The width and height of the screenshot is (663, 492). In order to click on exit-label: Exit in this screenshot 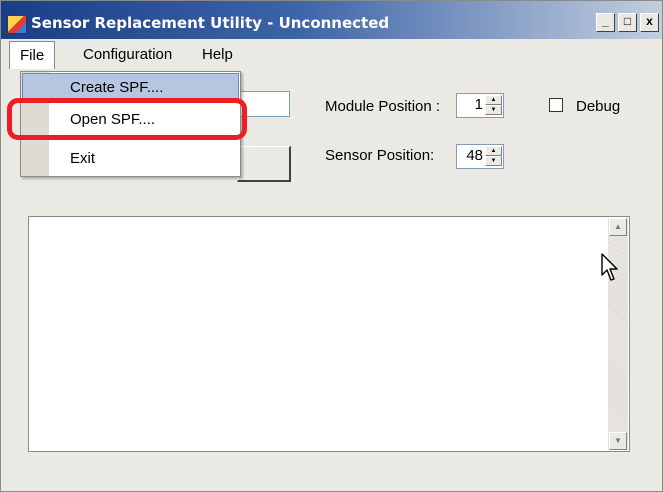, I will do `click(83, 158)`.